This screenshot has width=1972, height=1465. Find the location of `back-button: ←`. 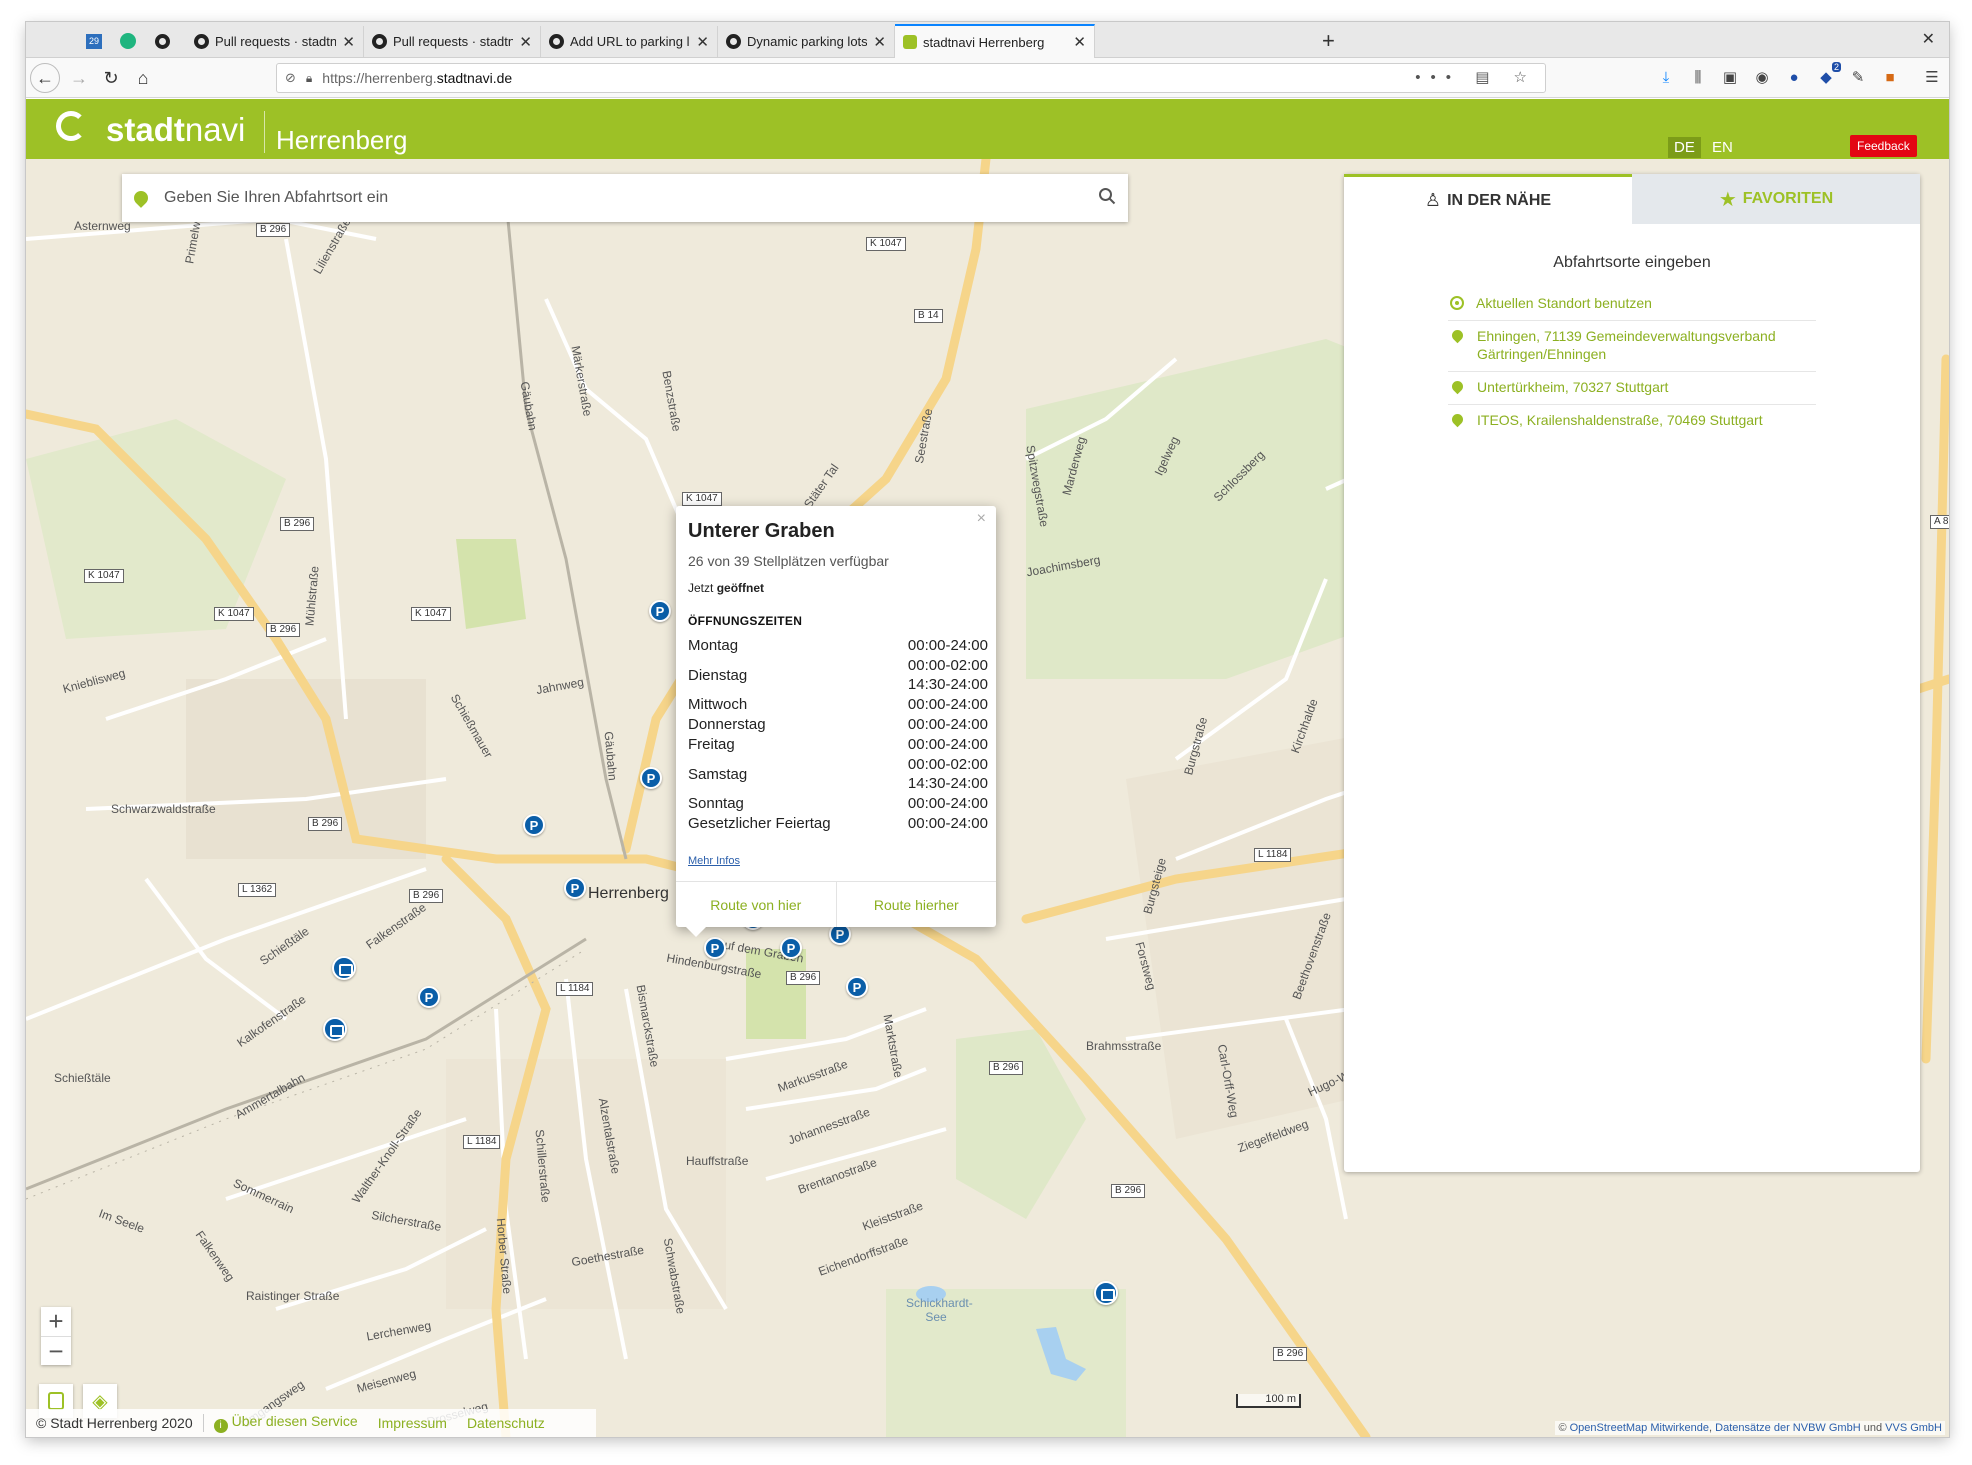

back-button: ← is located at coordinates (45, 78).